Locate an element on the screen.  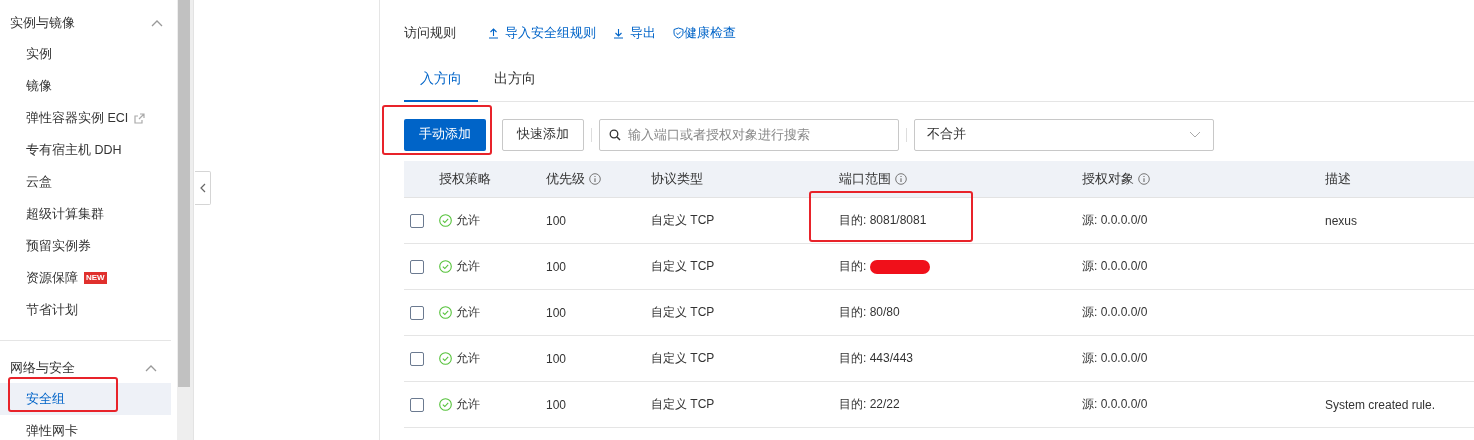
column-header: 协议类型 is located at coordinates (677, 179).